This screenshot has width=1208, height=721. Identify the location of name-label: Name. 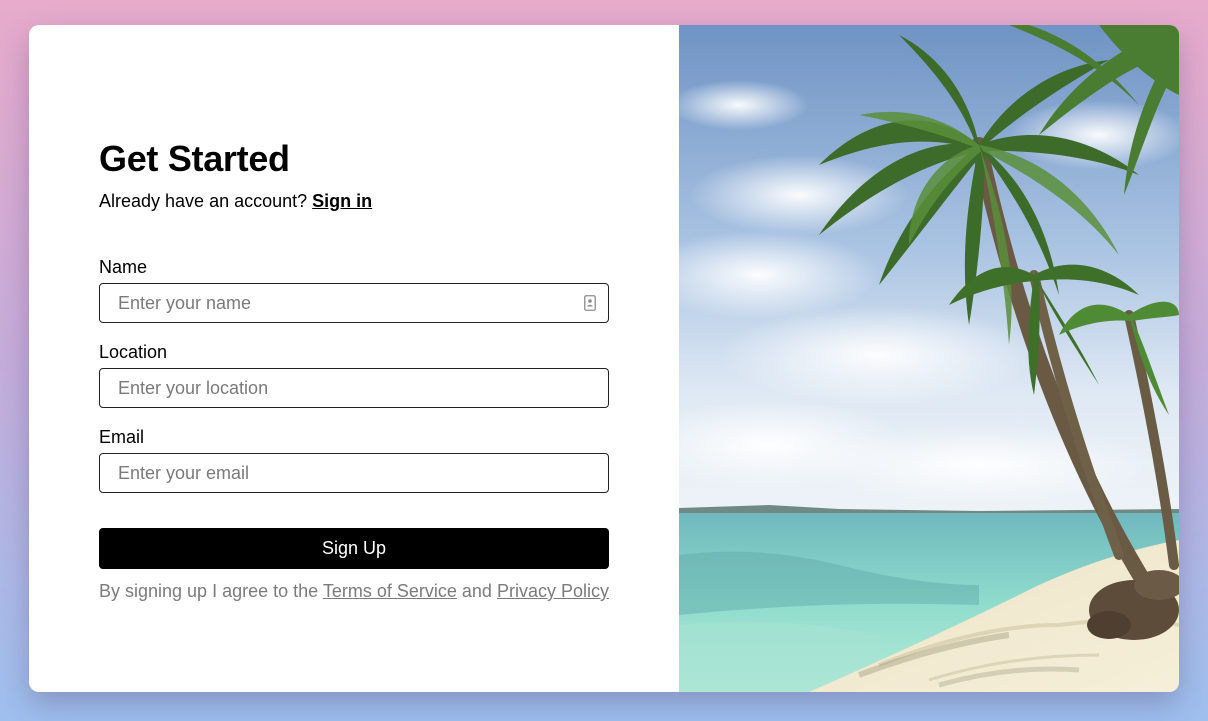
(123, 267).